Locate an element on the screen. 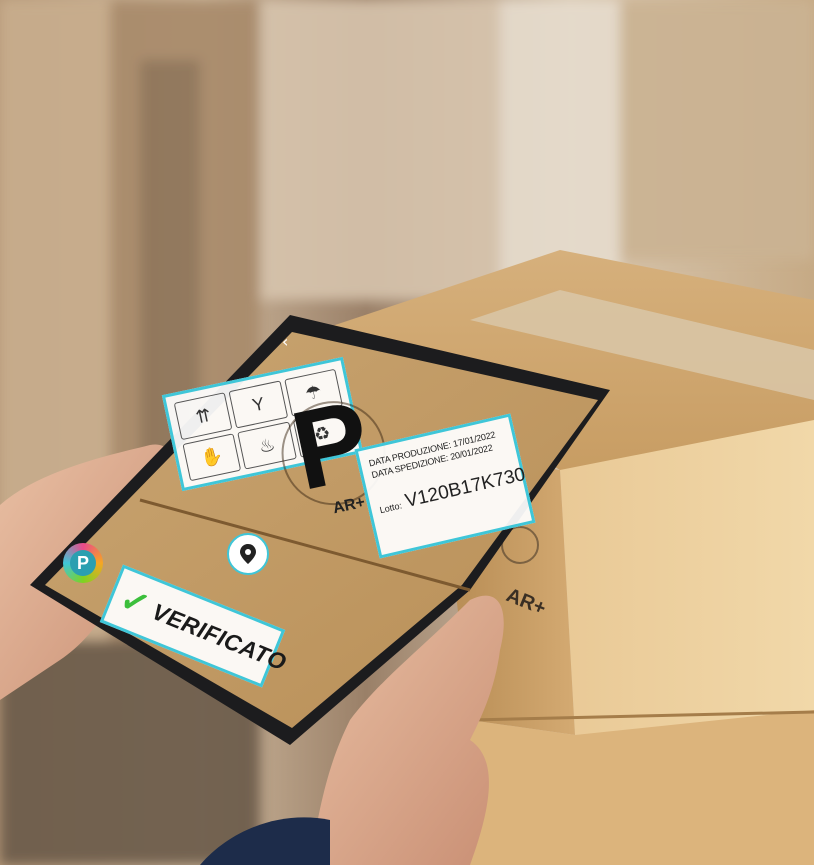 The image size is (814, 865). this-way-up-icon: ⇈ is located at coordinates (203, 416).